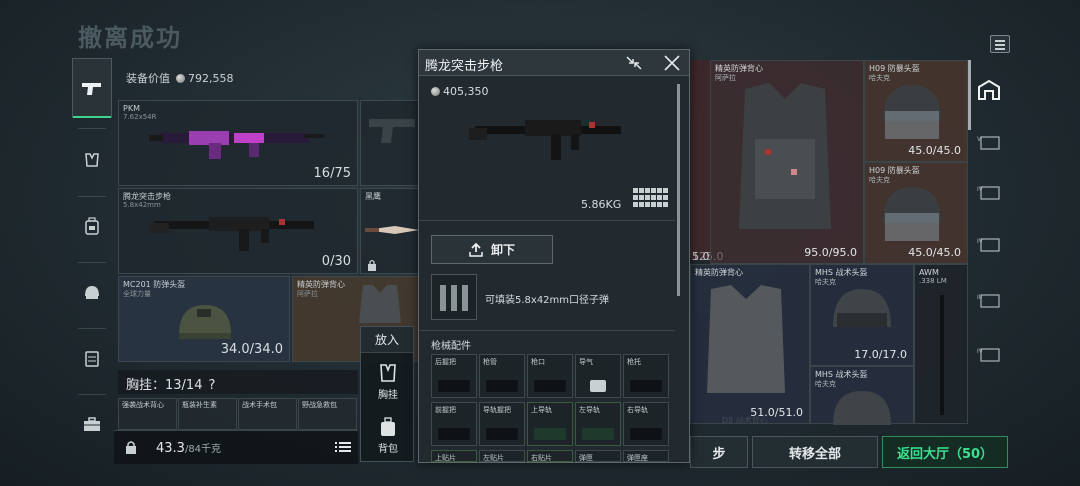  I want to click on popup-scrollbar, so click(678, 190).